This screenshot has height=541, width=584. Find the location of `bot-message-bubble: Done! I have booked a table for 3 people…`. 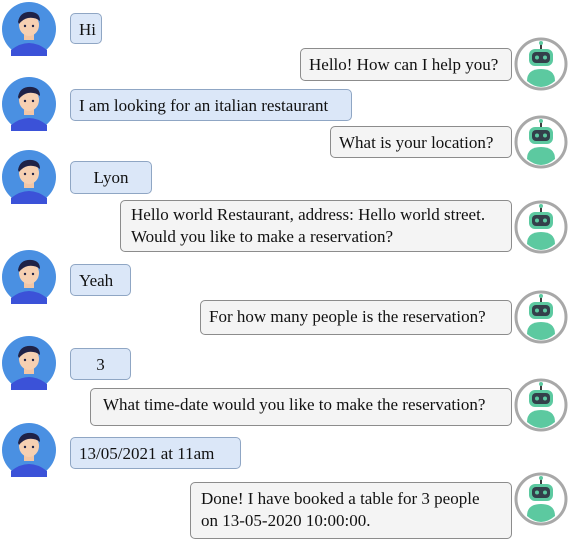

bot-message-bubble: Done! I have booked a table for 3 people… is located at coordinates (351, 510).